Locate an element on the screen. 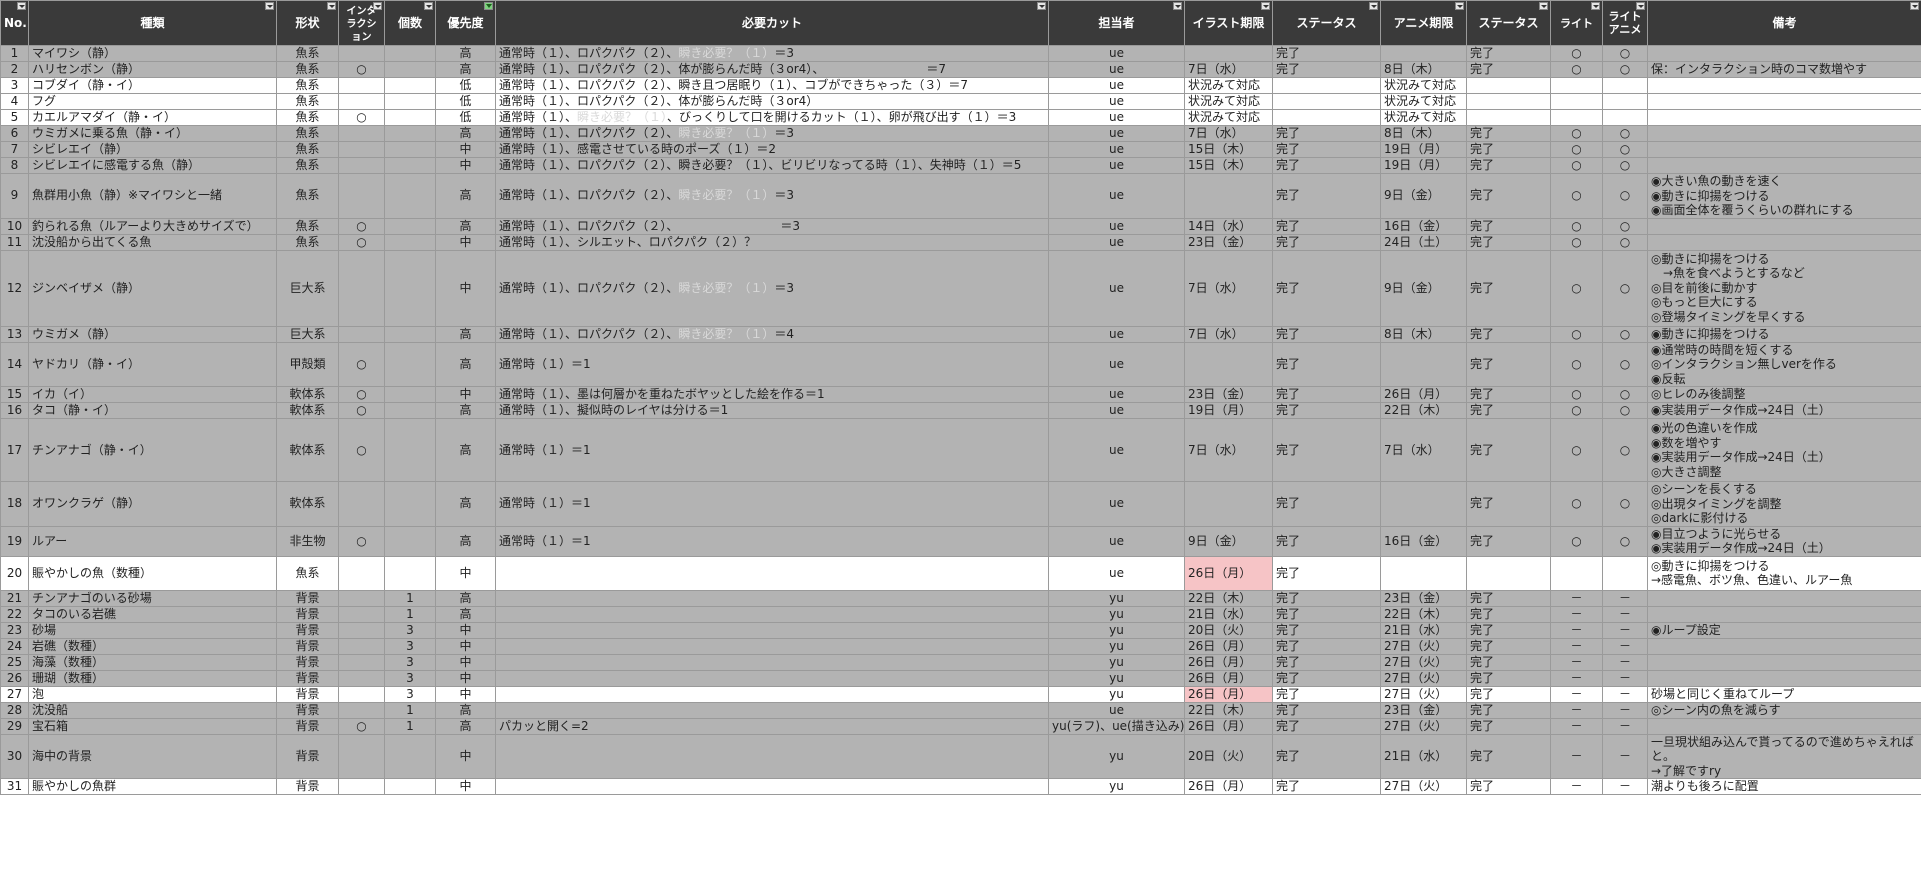  illust-deadline-cell is located at coordinates (1228, 53).